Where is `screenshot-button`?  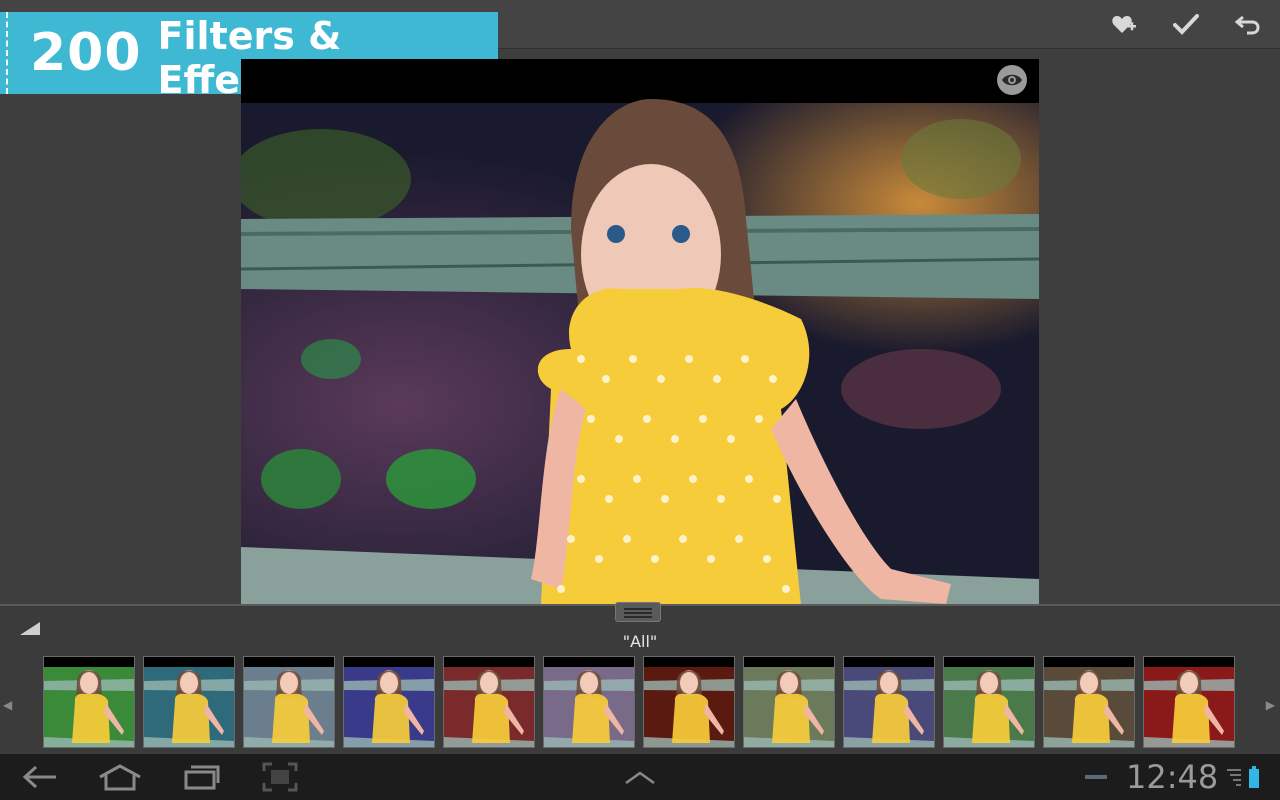 screenshot-button is located at coordinates (280, 777).